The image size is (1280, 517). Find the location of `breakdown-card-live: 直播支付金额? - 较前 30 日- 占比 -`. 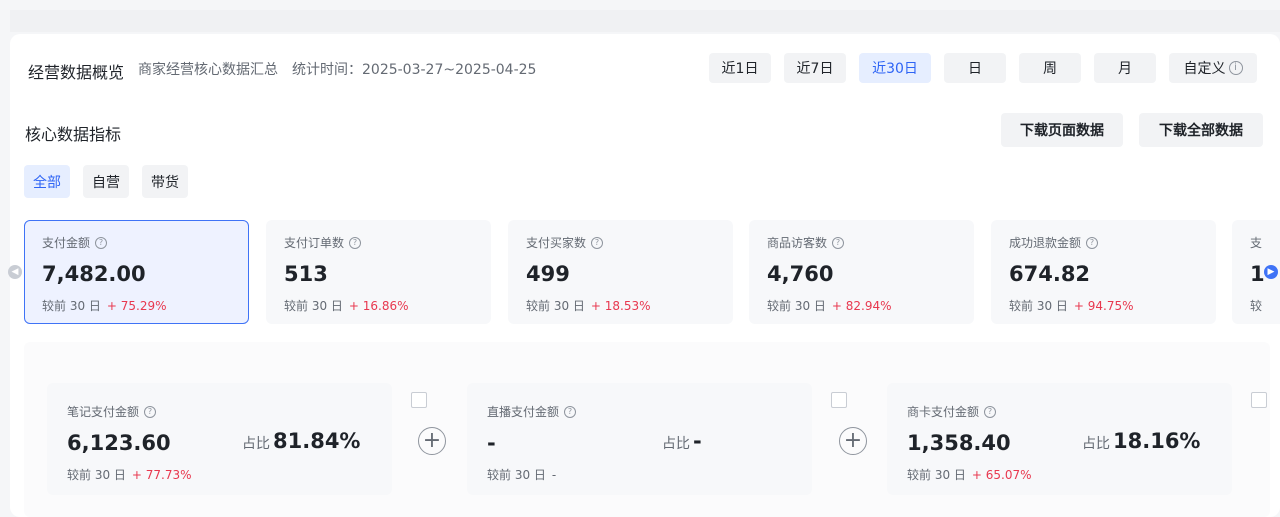

breakdown-card-live: 直播支付金额? - 较前 30 日- 占比 - is located at coordinates (657, 439).